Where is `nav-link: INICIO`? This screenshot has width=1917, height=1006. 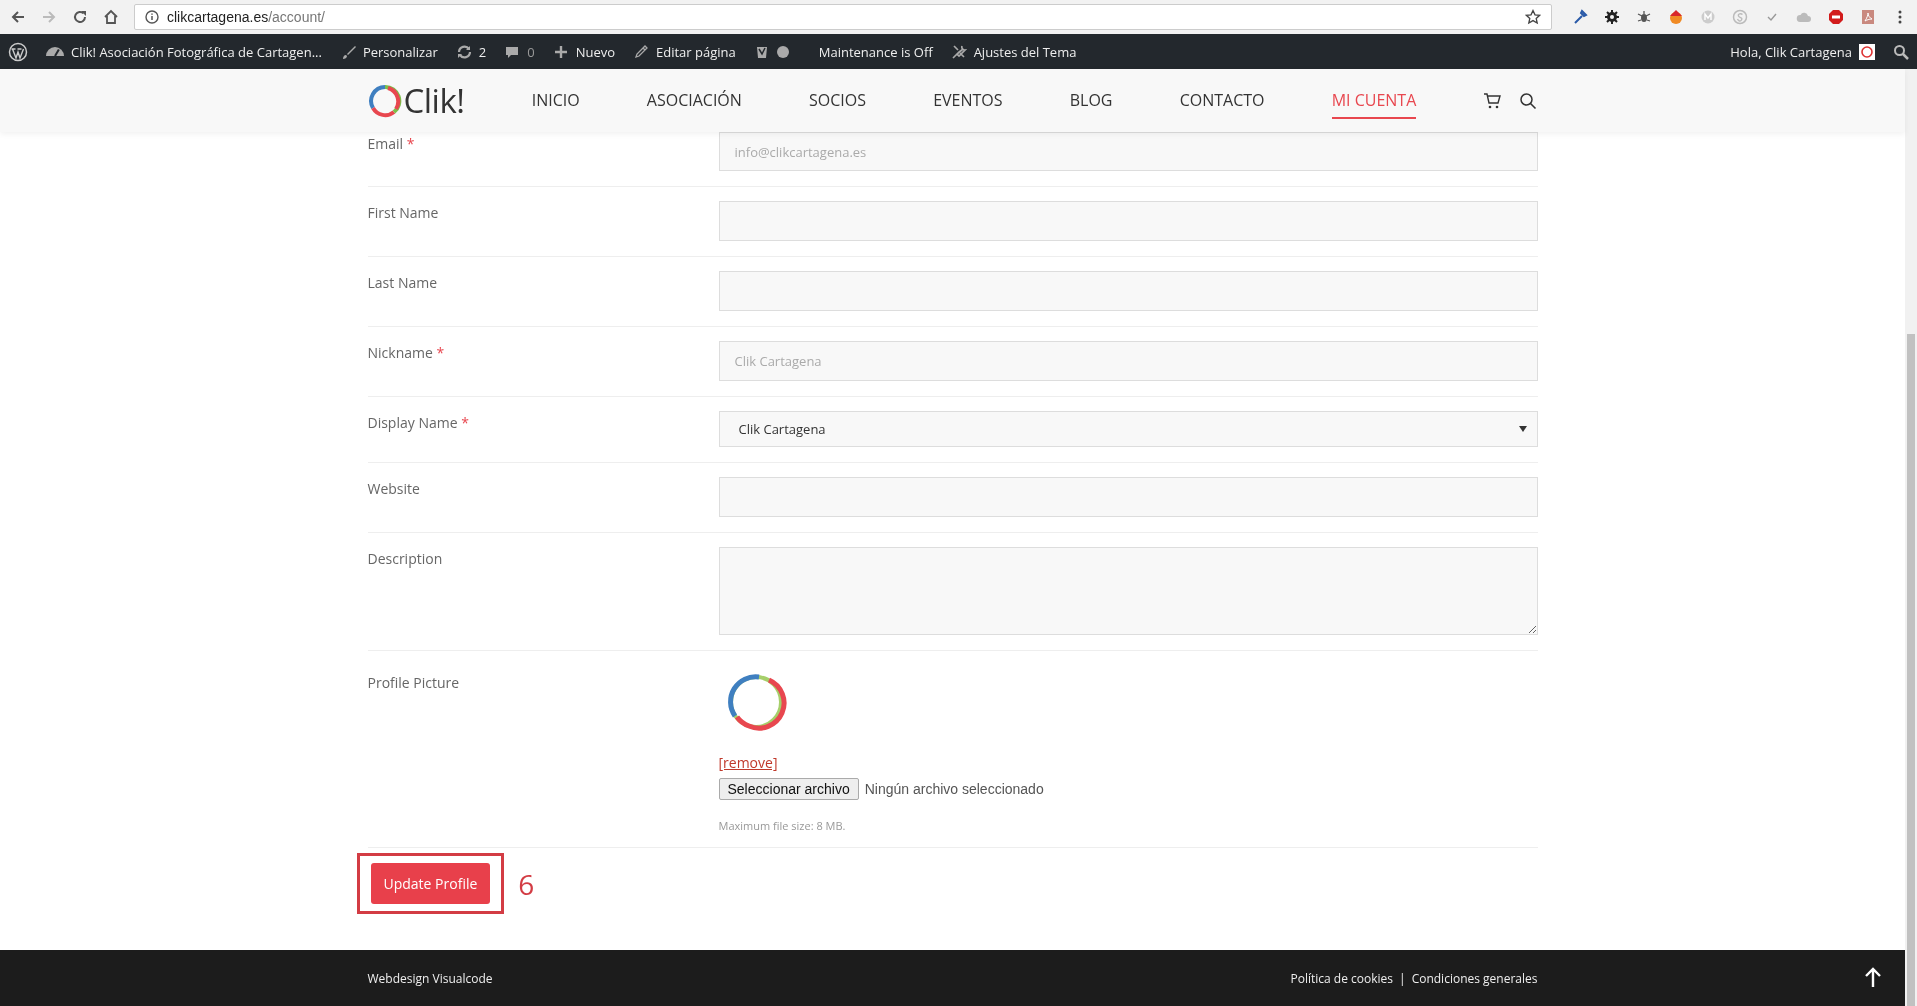 nav-link: INICIO is located at coordinates (555, 100).